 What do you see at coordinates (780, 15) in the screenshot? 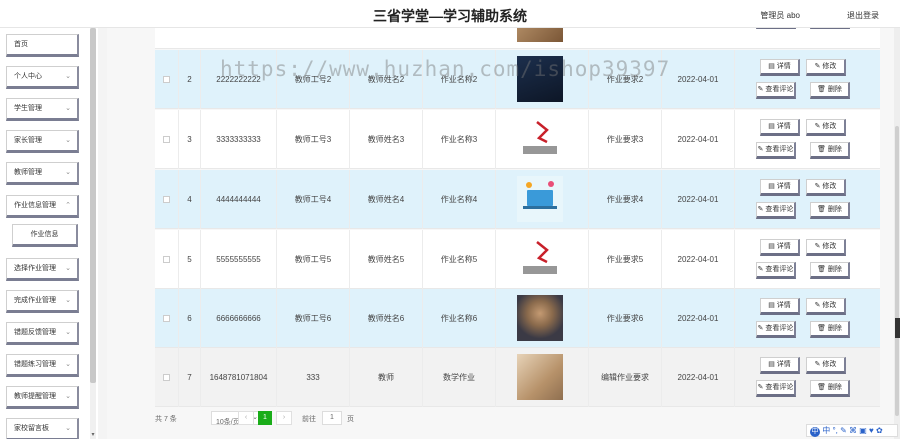
I see `current-user-label: 管理员 abo` at bounding box center [780, 15].